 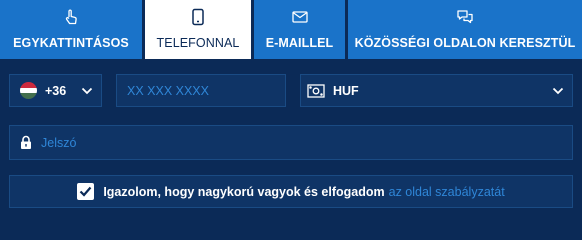 What do you see at coordinates (299, 17) in the screenshot?
I see `envelope-icon` at bounding box center [299, 17].